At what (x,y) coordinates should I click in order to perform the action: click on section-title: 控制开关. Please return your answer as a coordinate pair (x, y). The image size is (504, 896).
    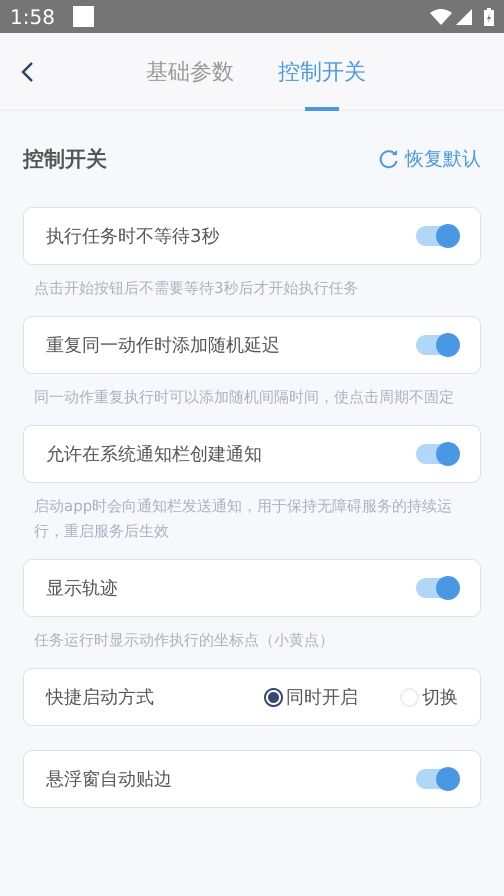
    Looking at the image, I should click on (65, 159).